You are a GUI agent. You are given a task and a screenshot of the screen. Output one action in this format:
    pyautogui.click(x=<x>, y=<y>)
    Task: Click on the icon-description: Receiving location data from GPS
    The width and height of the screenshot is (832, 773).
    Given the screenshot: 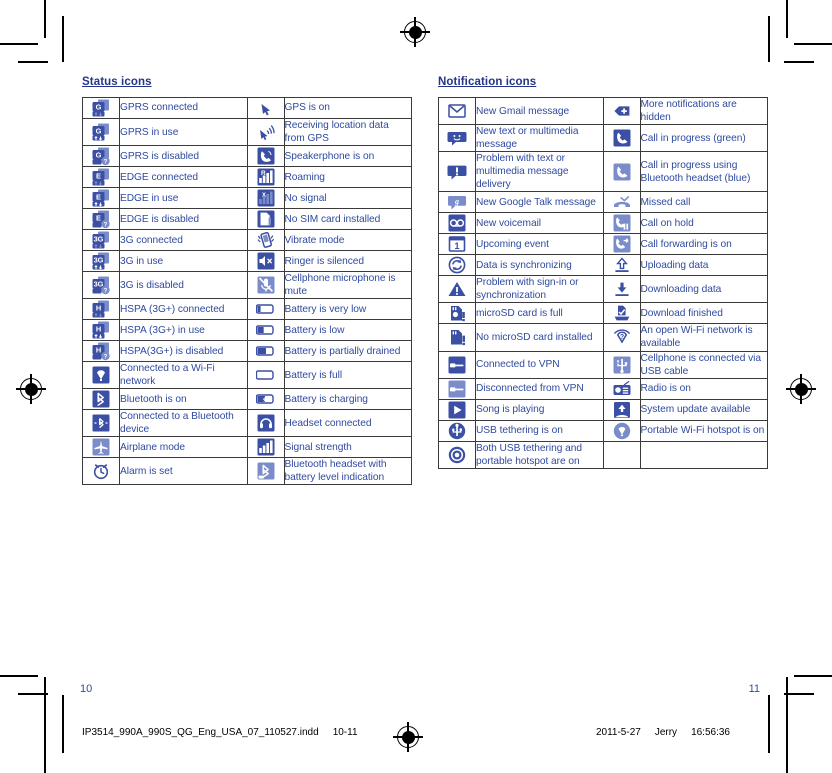 What is the action you would take?
    pyautogui.click(x=347, y=132)
    